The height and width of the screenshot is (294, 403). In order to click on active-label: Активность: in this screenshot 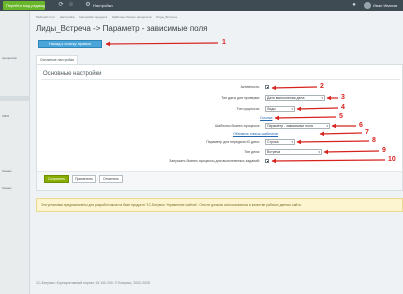, I will do `click(250, 87)`.